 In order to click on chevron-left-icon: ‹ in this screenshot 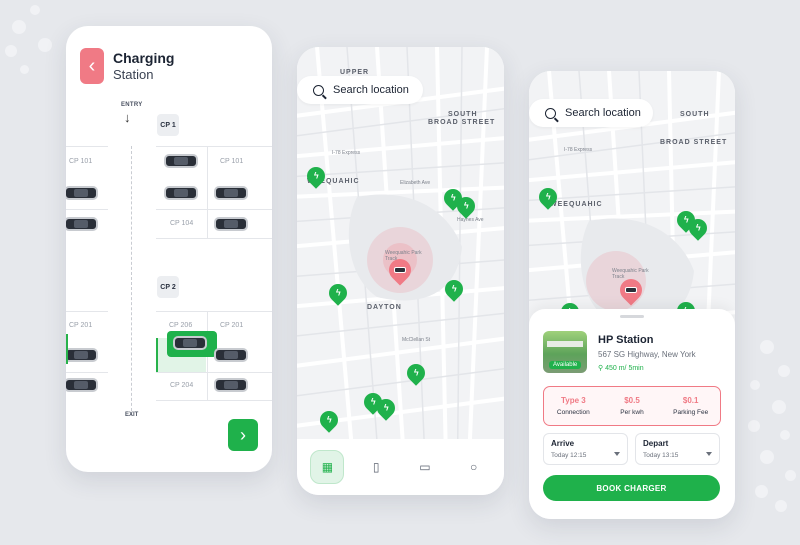, I will do `click(92, 65)`.